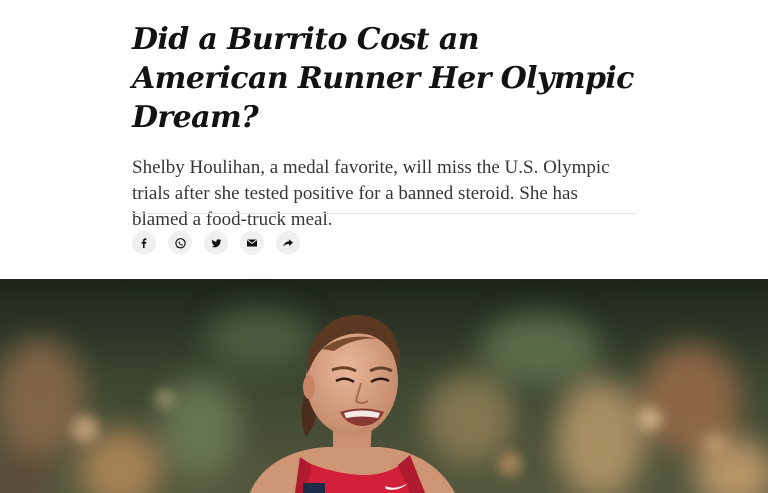 Image resolution: width=768 pixels, height=493 pixels. I want to click on facebook-icon, so click(144, 243).